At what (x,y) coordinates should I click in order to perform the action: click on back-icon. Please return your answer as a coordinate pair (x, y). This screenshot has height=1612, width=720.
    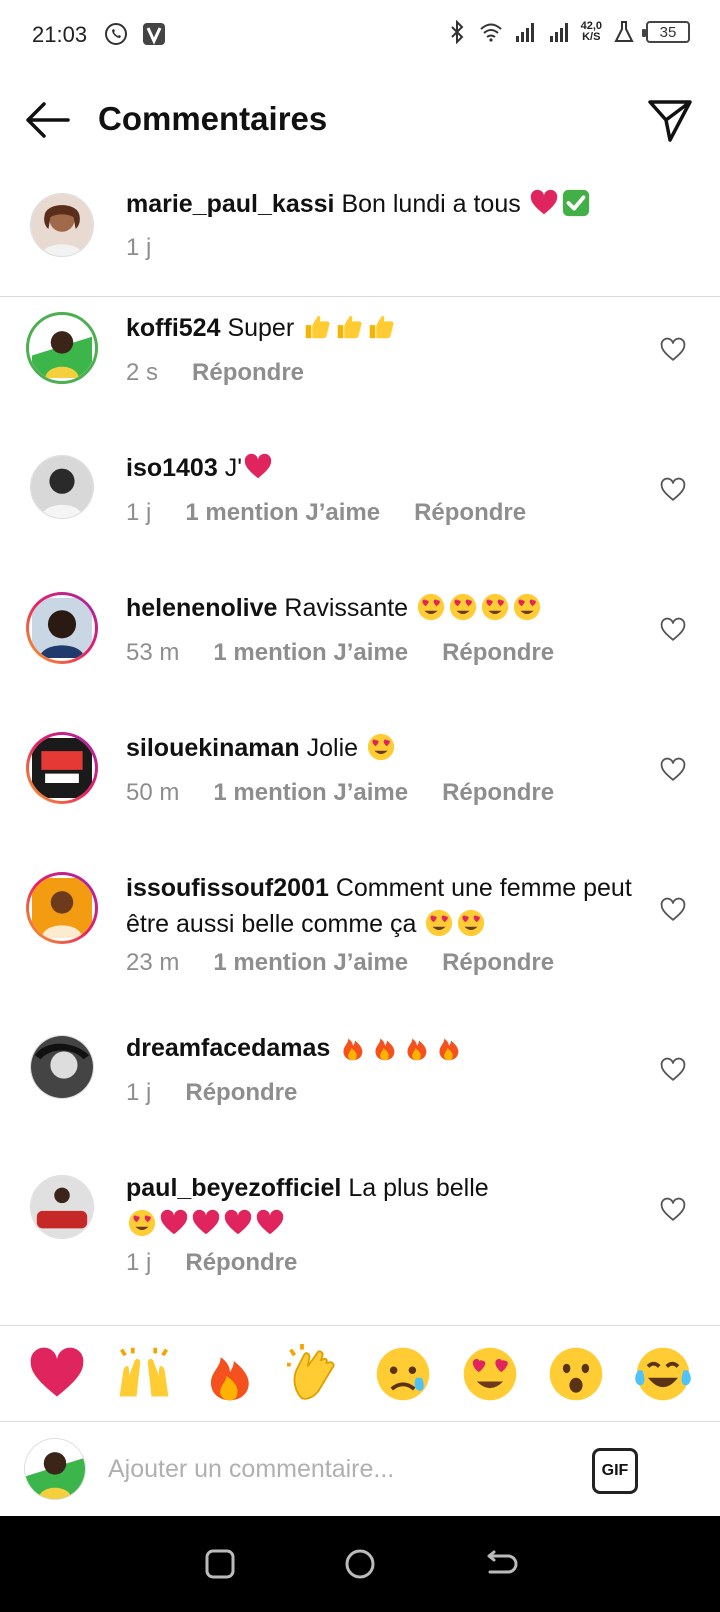
    Looking at the image, I should click on (500, 1564).